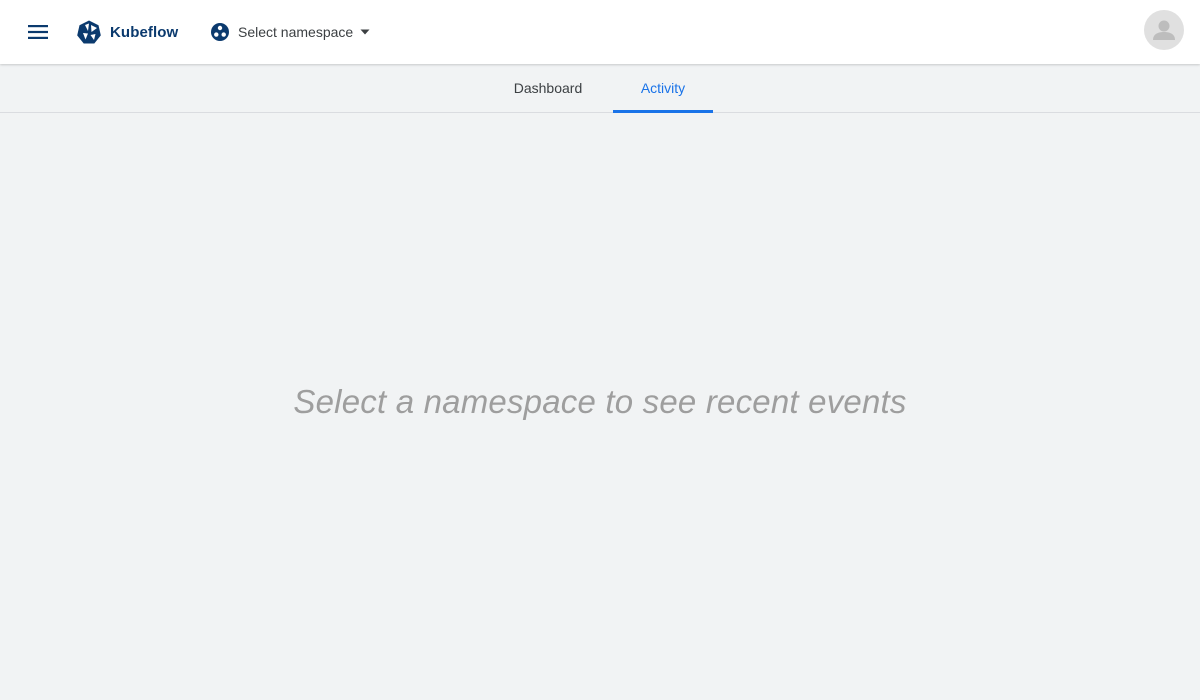 The height and width of the screenshot is (700, 1200). I want to click on menu-icon, so click(38, 32).